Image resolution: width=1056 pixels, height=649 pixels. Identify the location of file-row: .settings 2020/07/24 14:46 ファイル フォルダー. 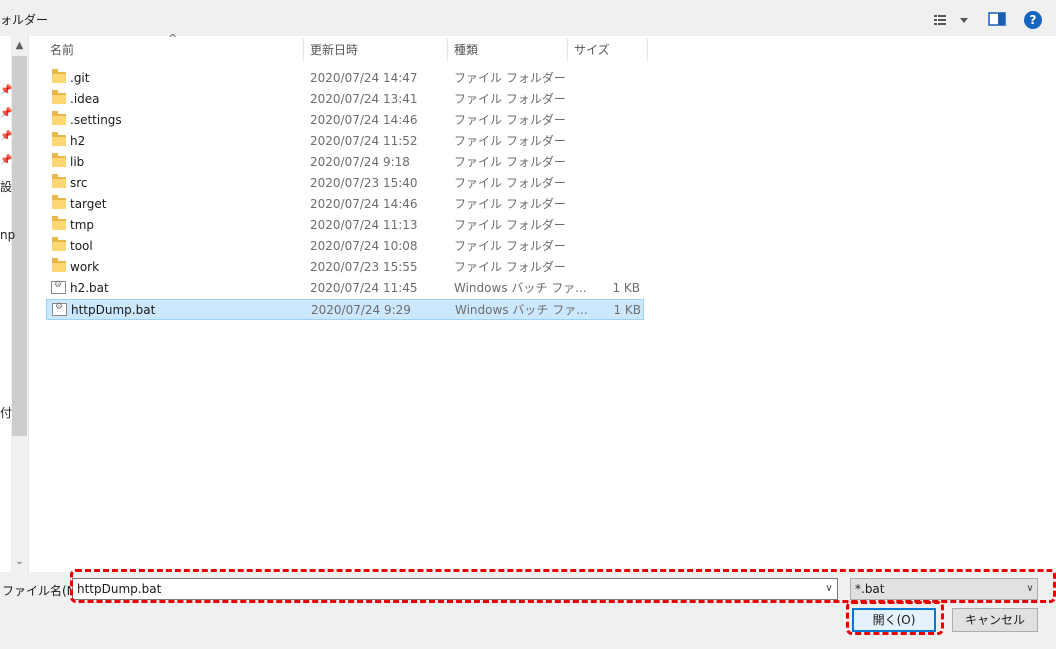
(345, 120).